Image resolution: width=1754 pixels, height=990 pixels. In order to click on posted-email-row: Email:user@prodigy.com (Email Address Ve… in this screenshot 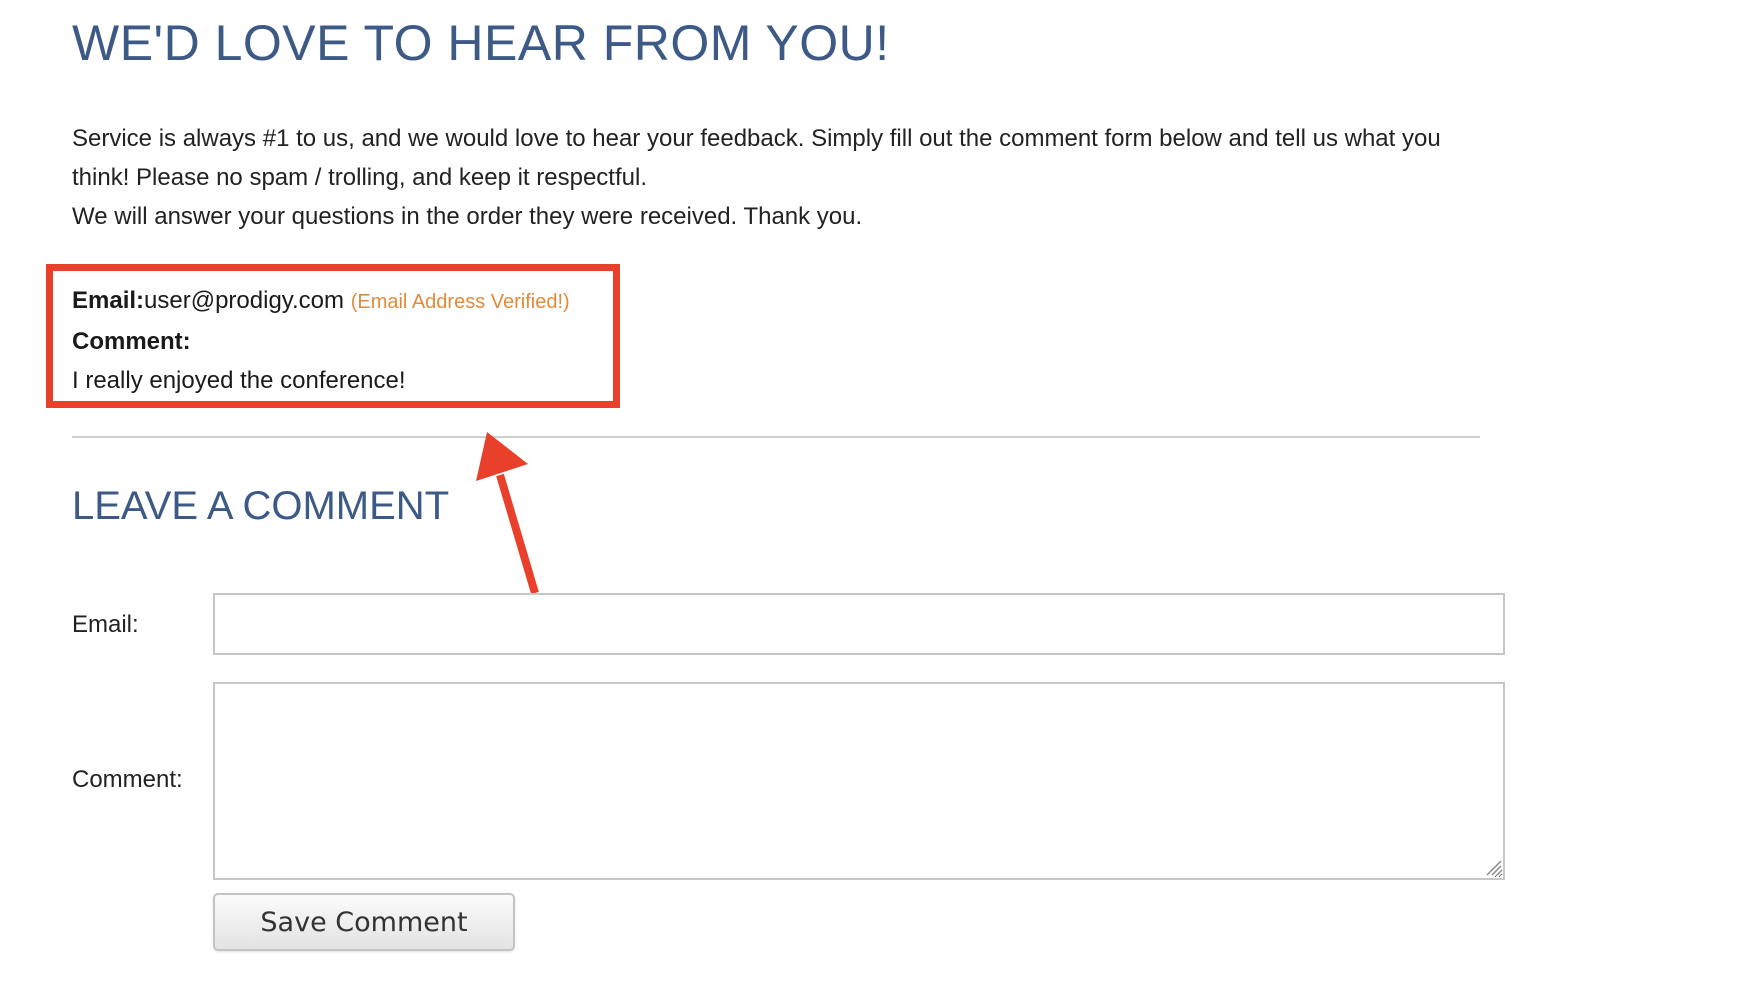, I will do `click(321, 301)`.